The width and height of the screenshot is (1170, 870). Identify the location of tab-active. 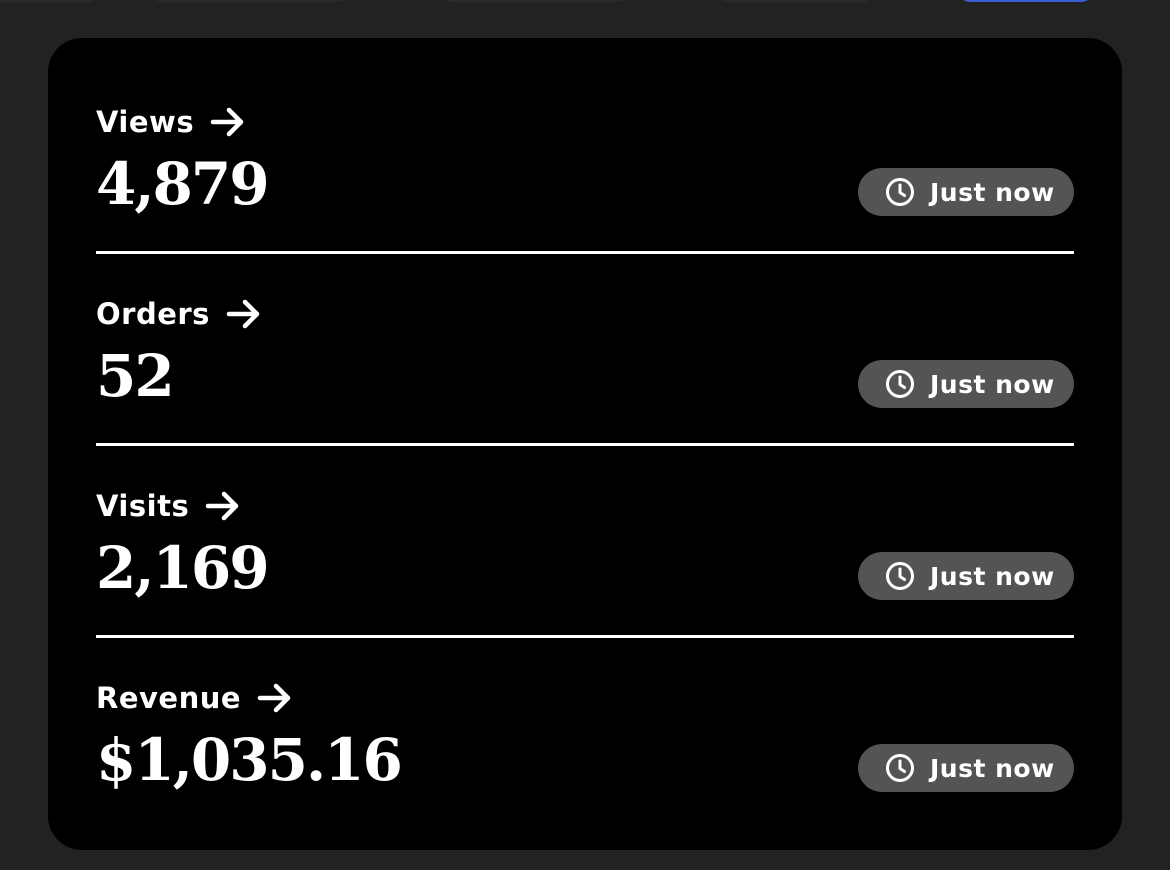
(1025, 1).